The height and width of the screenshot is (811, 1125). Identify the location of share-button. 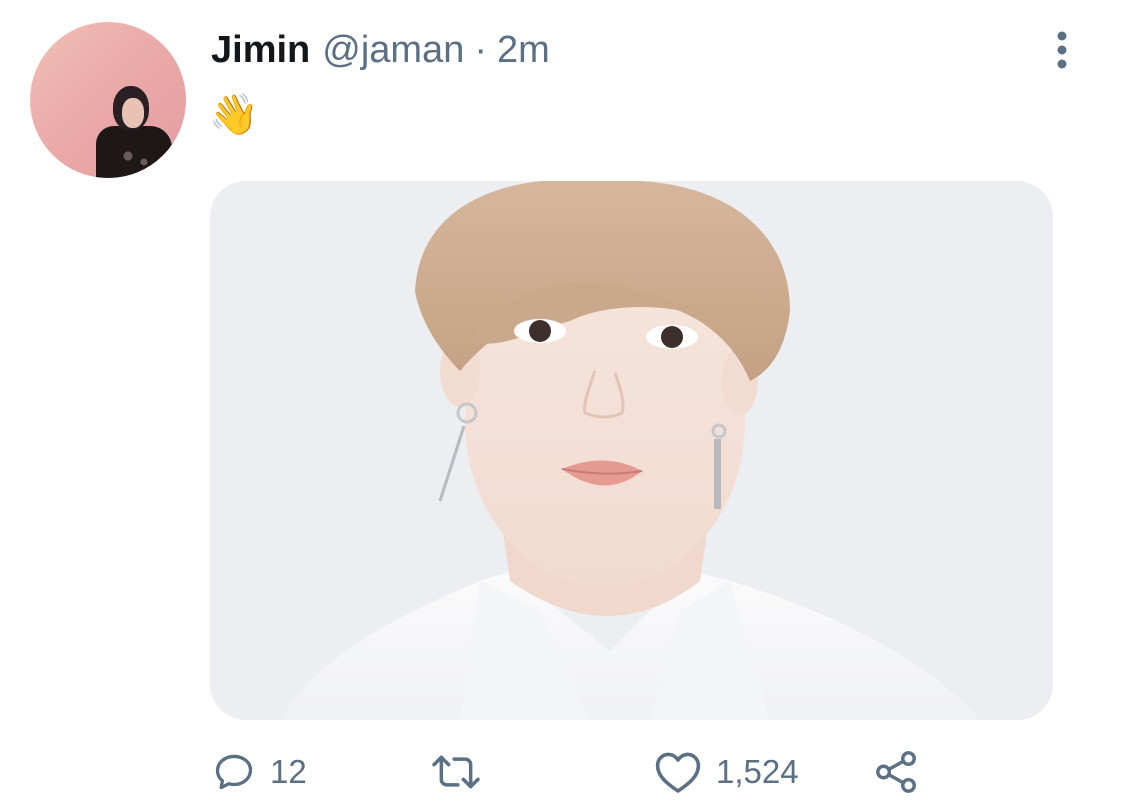
(897, 772).